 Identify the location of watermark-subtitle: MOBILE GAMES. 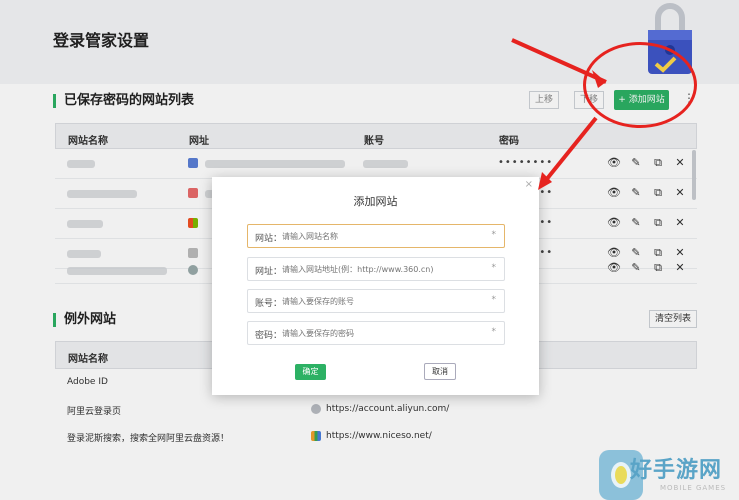
(693, 488).